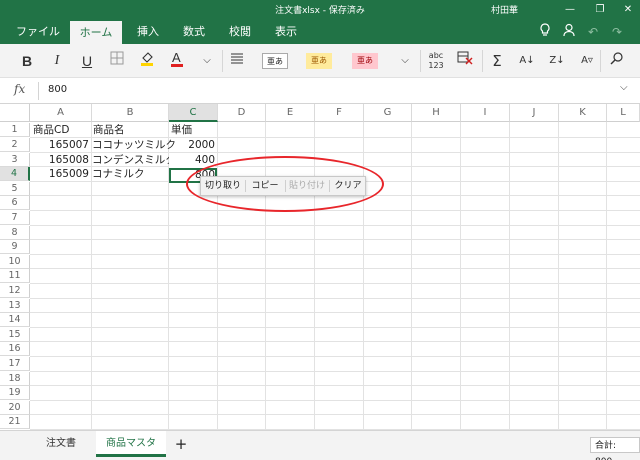 Image resolution: width=640 pixels, height=460 pixels. I want to click on formula-divider, so click(38, 91).